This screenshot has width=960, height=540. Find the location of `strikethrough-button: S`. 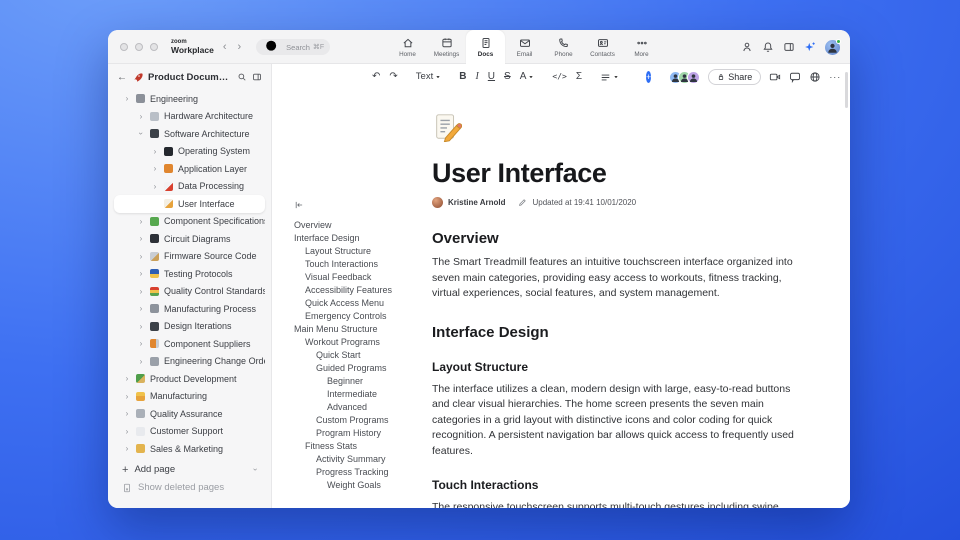

strikethrough-button: S is located at coordinates (507, 77).